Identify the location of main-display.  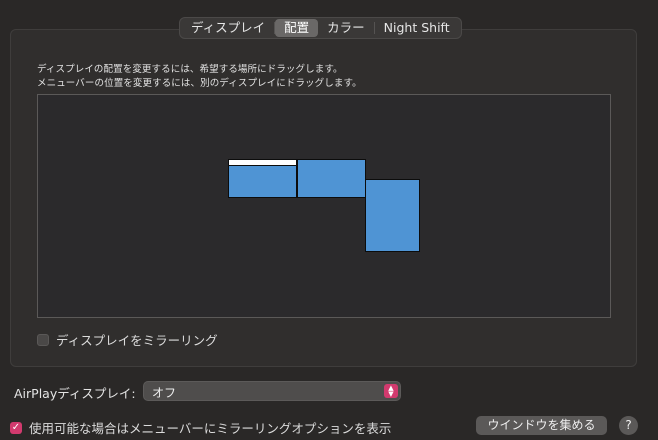
(262, 178).